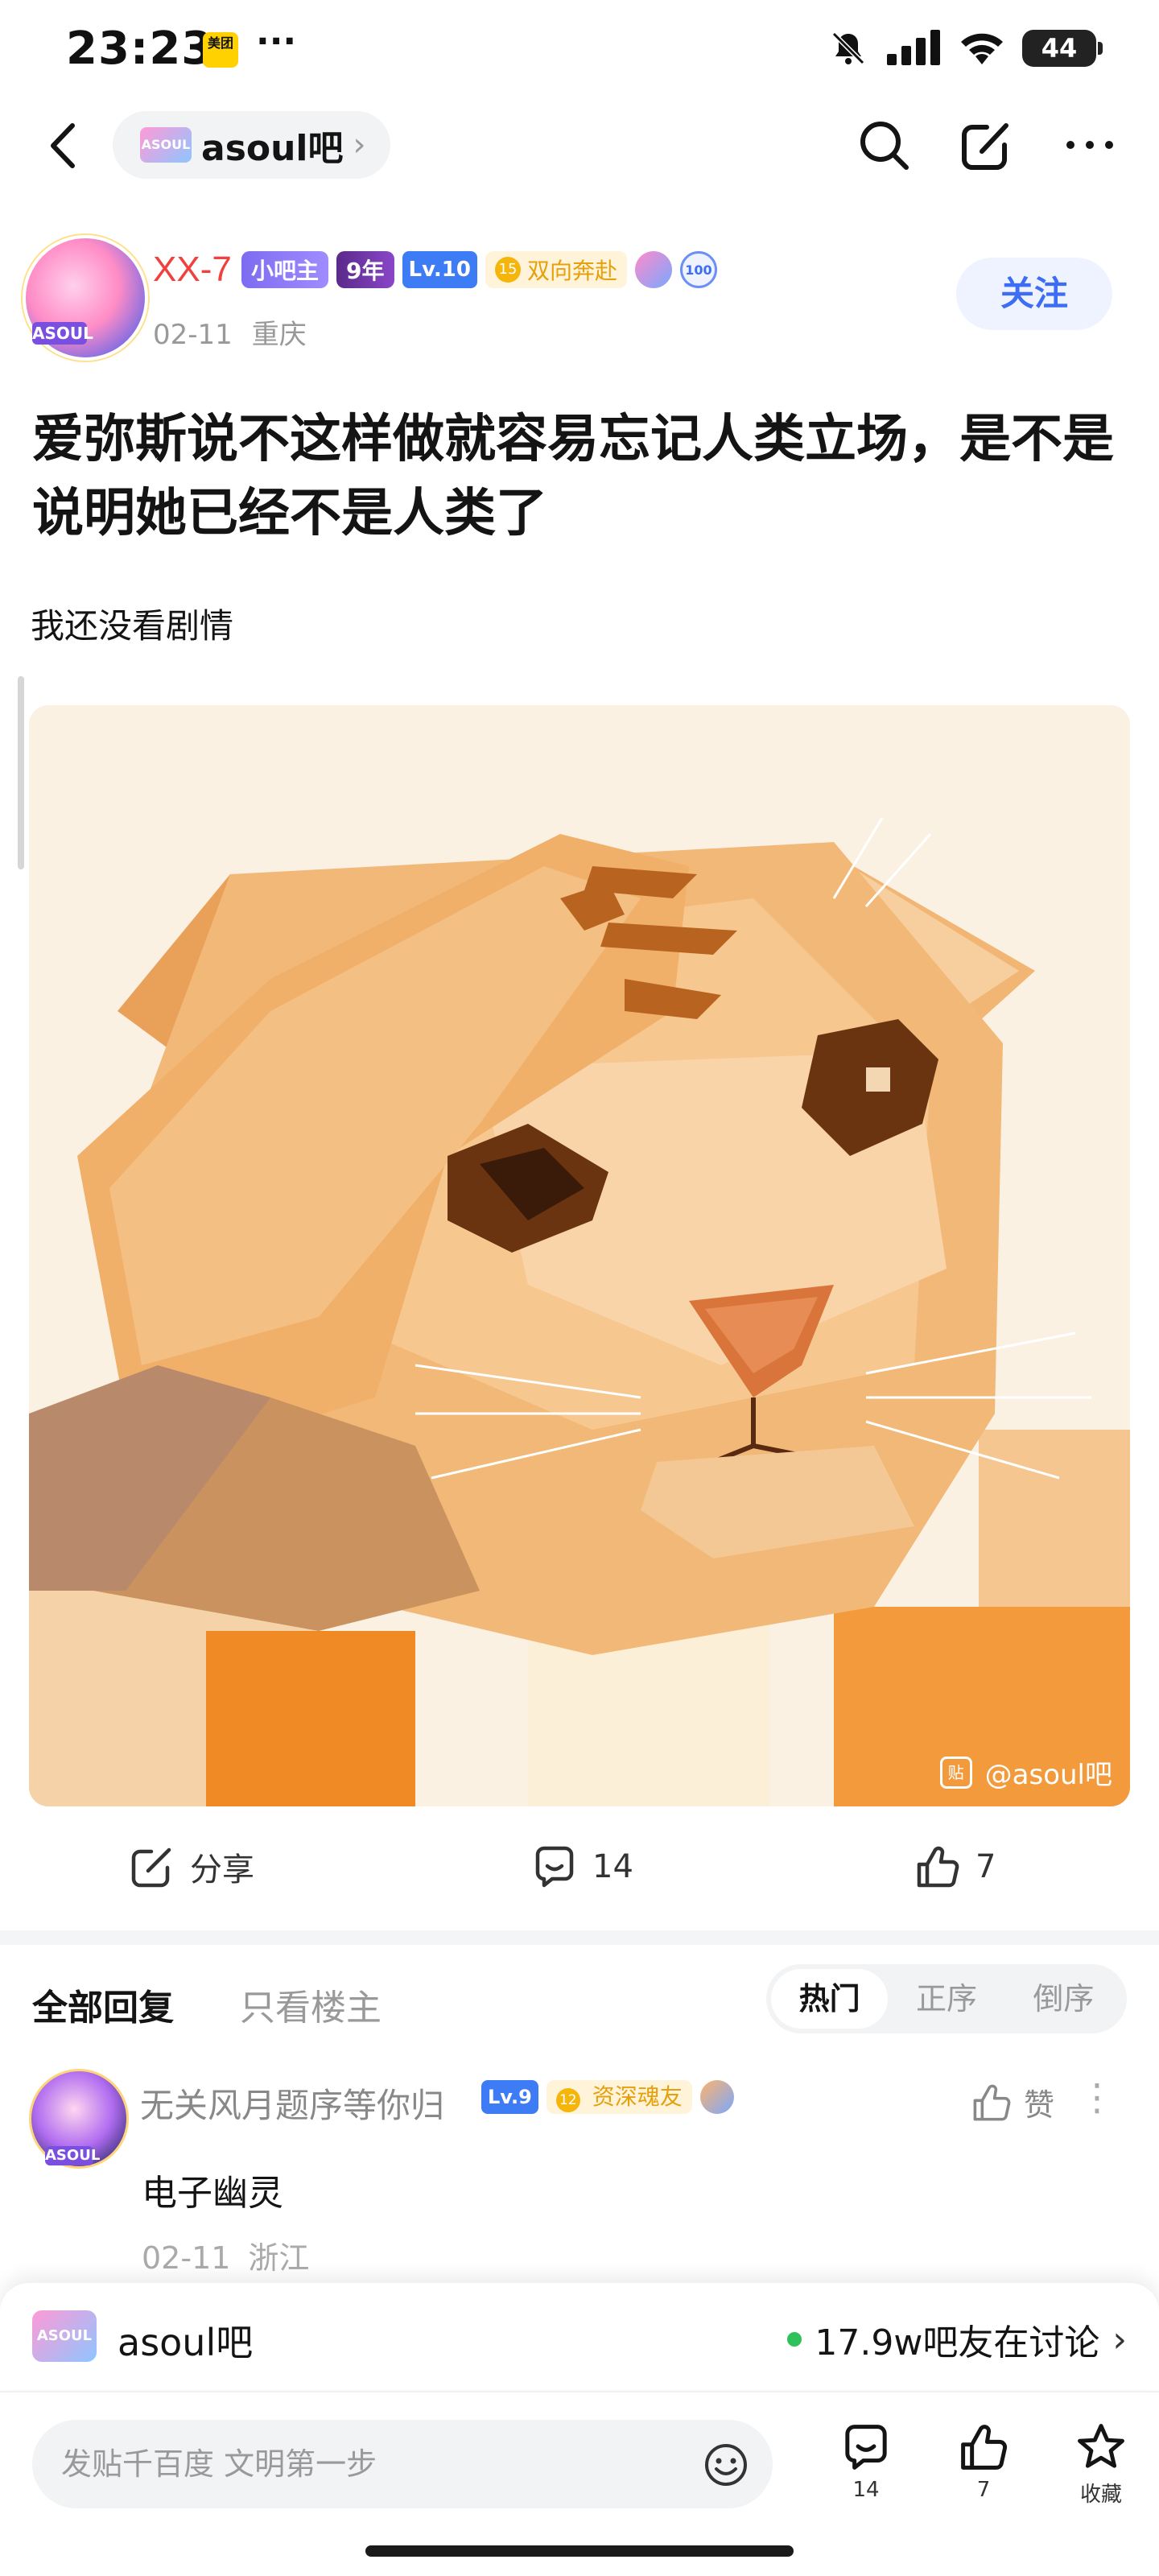 This screenshot has height=2576, width=1159. I want to click on post-title: 爱弥斯说不这样做就容易忘记人类立场，是不是说明她已经不是人类了, so click(573, 476).